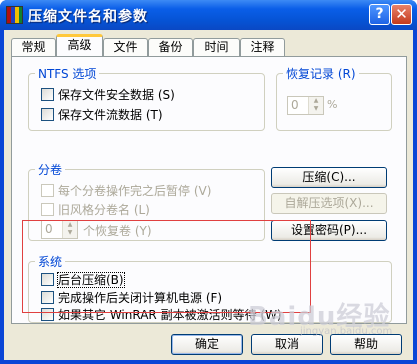  I want to click on volumes-legend: 分卷, so click(50, 169).